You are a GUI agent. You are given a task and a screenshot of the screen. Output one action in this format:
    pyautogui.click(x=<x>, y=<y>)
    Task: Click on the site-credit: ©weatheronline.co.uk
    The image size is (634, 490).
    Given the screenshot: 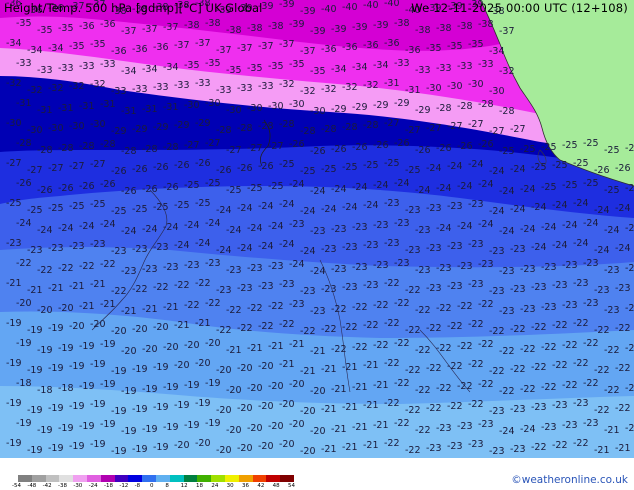 What is the action you would take?
    pyautogui.click(x=569, y=480)
    